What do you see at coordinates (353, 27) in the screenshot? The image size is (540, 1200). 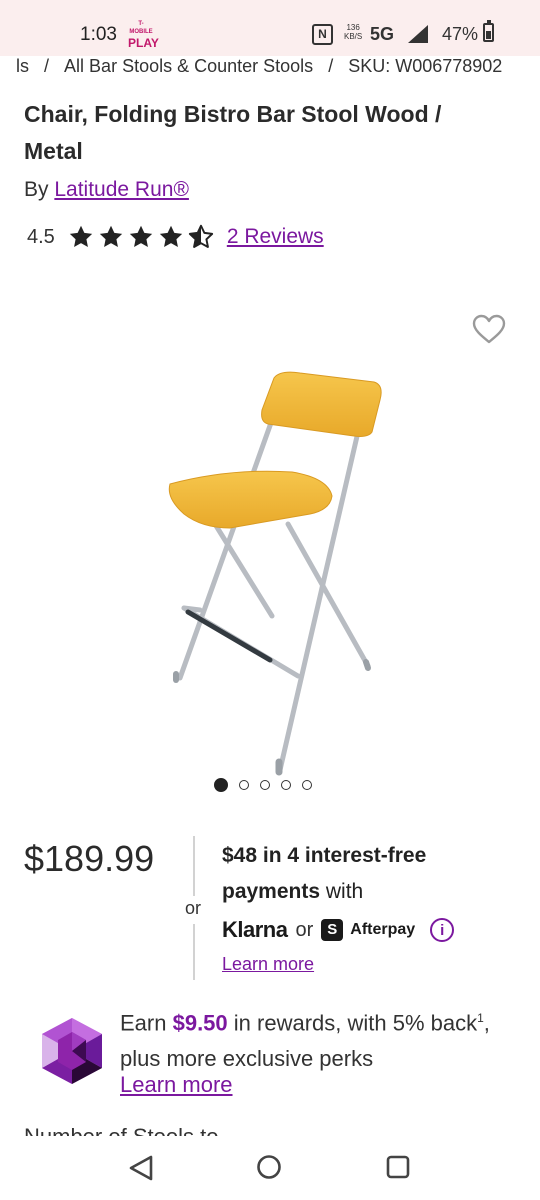 I see `speed-value: 136` at bounding box center [353, 27].